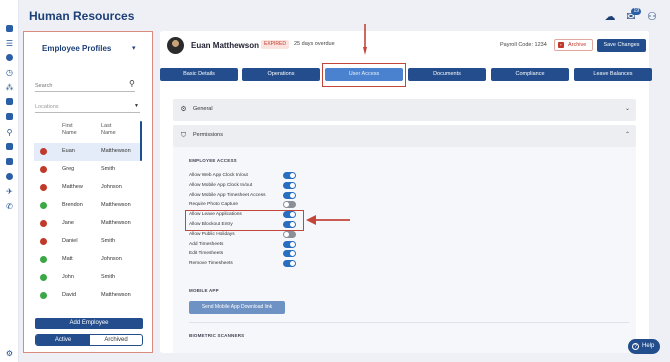 This screenshot has height=362, width=670. I want to click on tab-compliance: Compliance, so click(530, 74).